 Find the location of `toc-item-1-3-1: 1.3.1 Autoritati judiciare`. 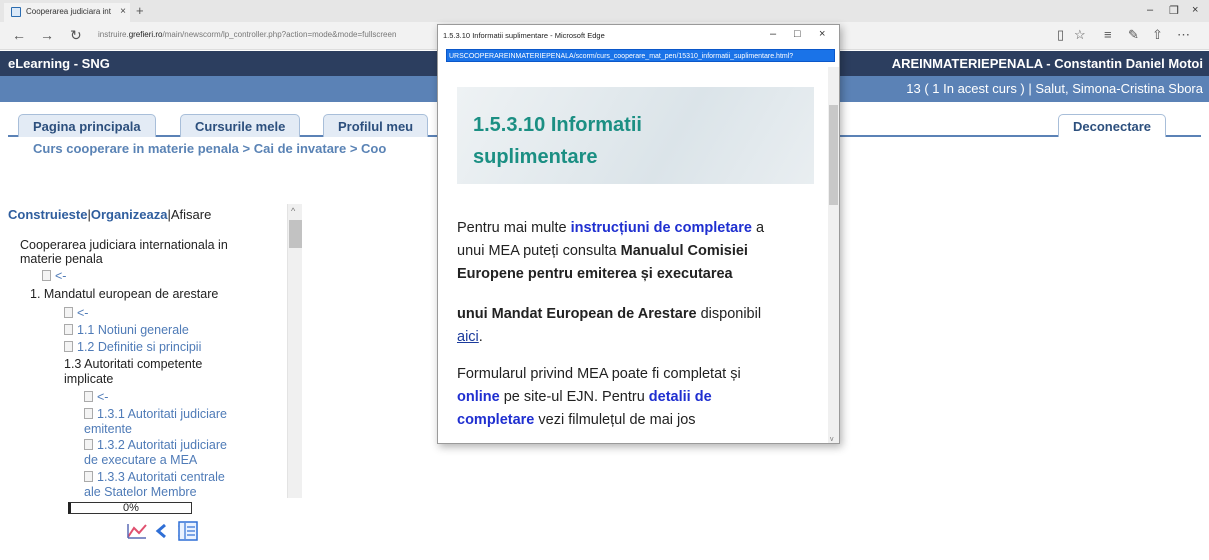

toc-item-1-3-1: 1.3.1 Autoritati judiciare is located at coordinates (155, 414).